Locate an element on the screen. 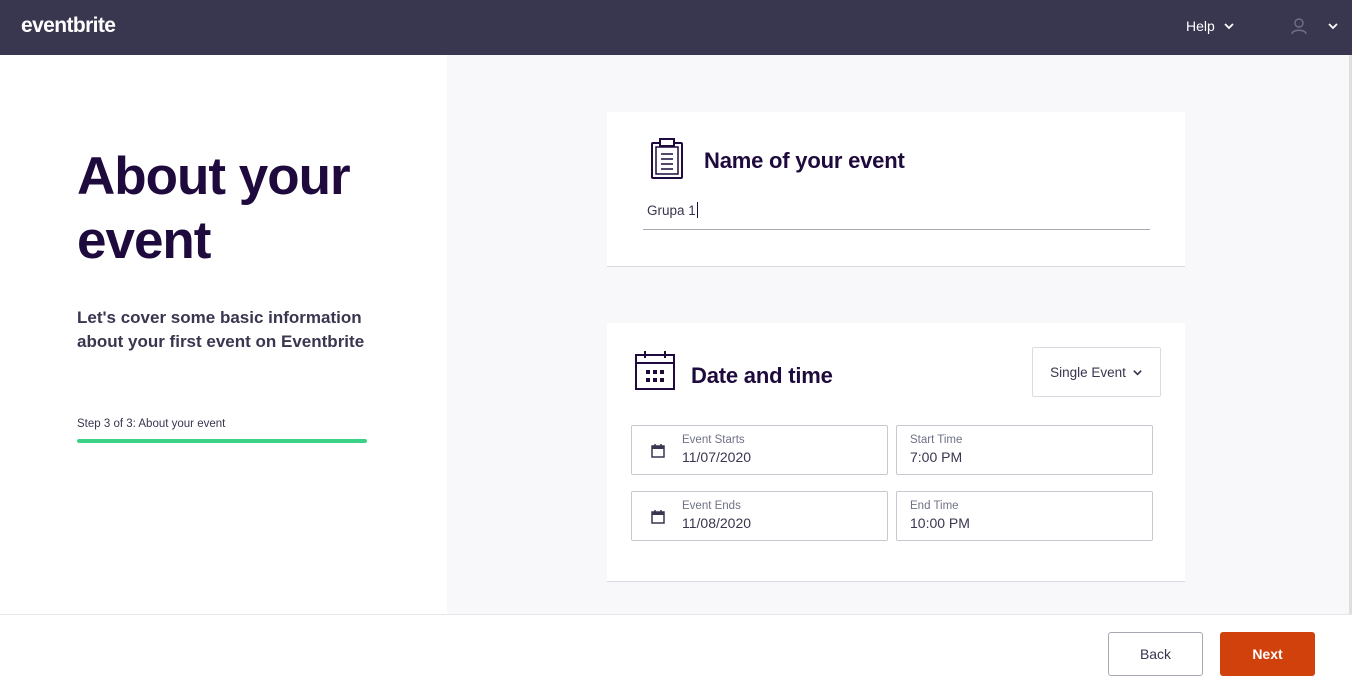 Image resolution: width=1352 pixels, height=692 pixels. event-name-value: Grupa 1 is located at coordinates (672, 210).